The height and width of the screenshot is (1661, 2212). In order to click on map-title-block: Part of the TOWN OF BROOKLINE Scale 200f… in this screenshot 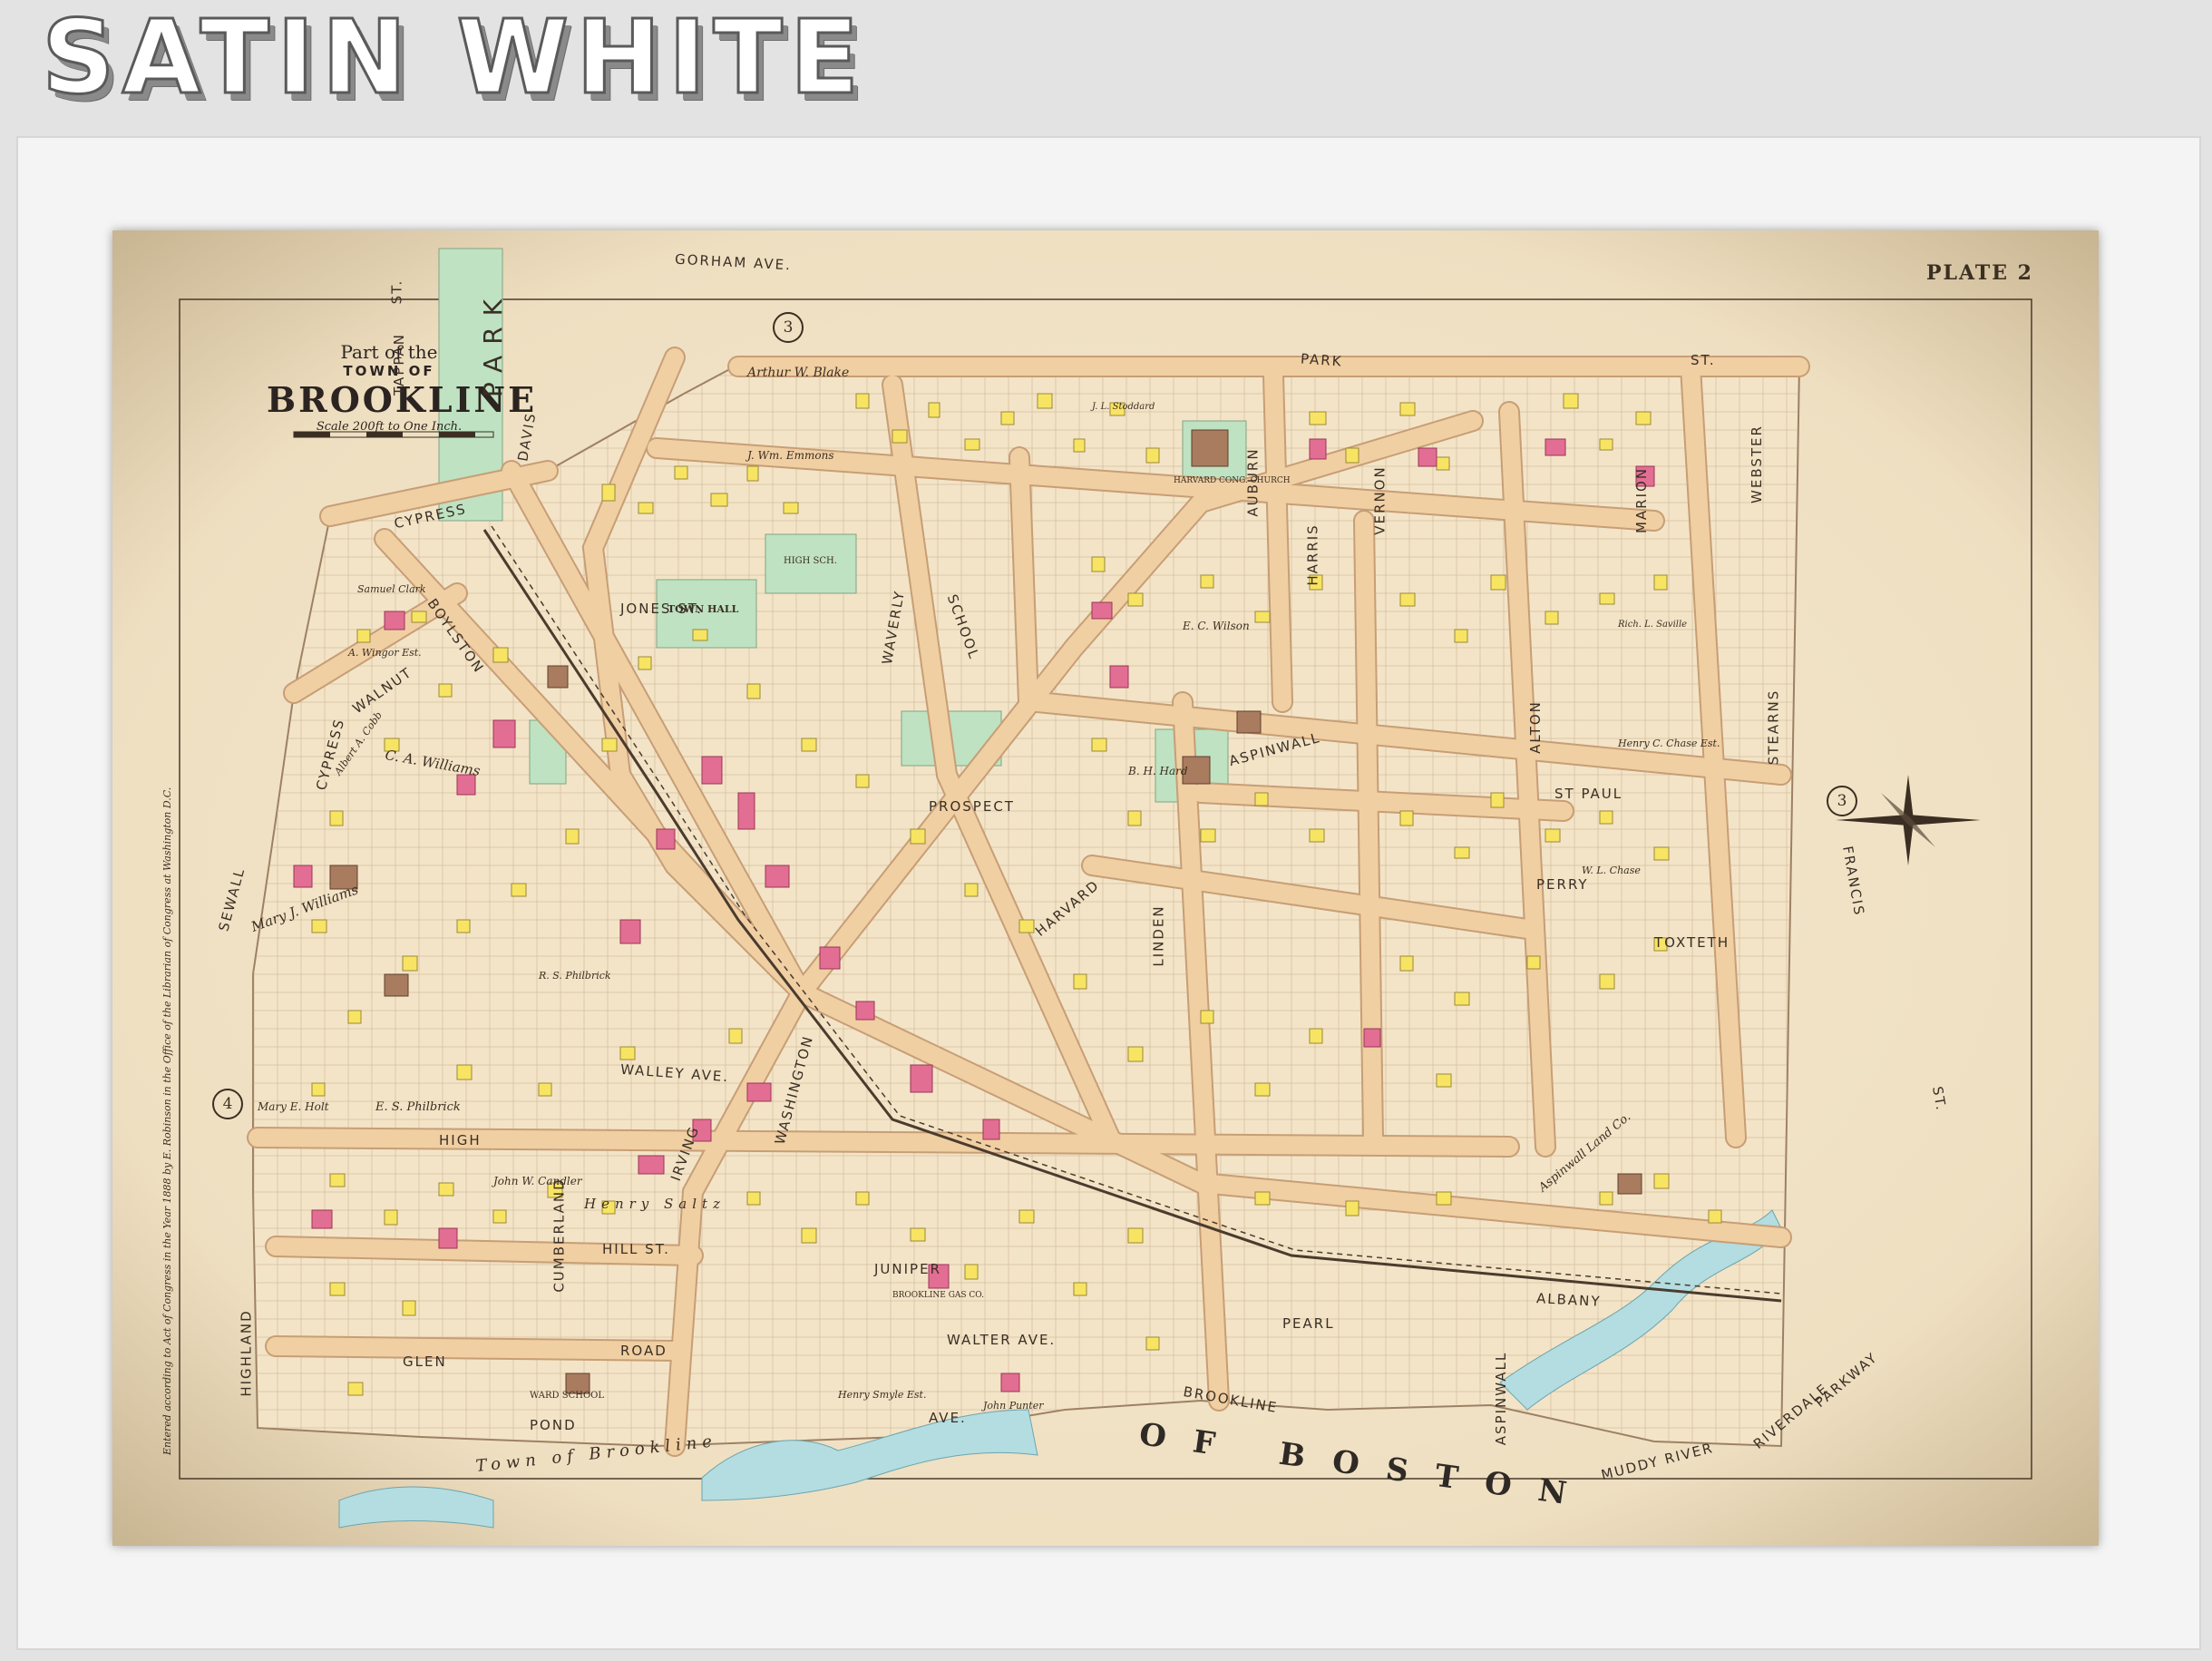, I will do `click(403, 388)`.